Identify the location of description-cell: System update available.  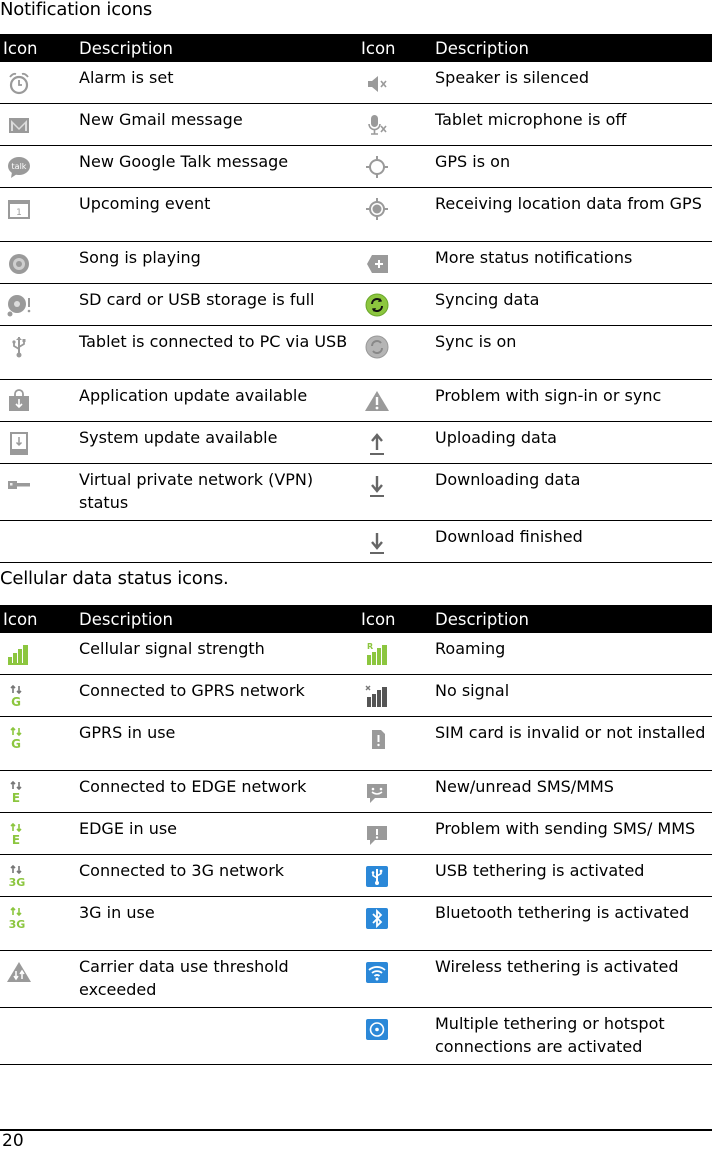
(218, 442).